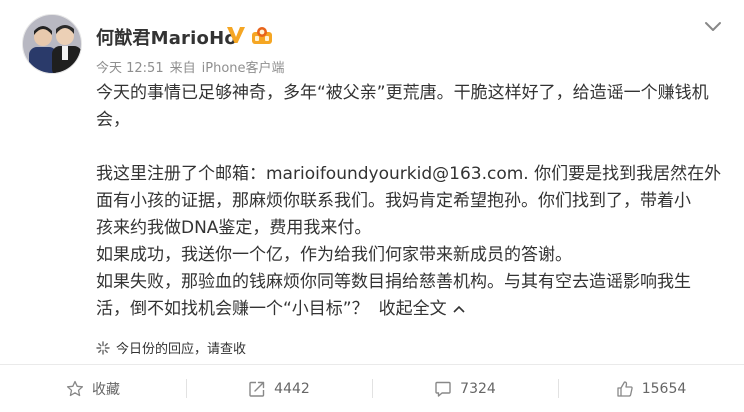 The image size is (744, 412). I want to click on favorite-button: 收藏, so click(93, 388).